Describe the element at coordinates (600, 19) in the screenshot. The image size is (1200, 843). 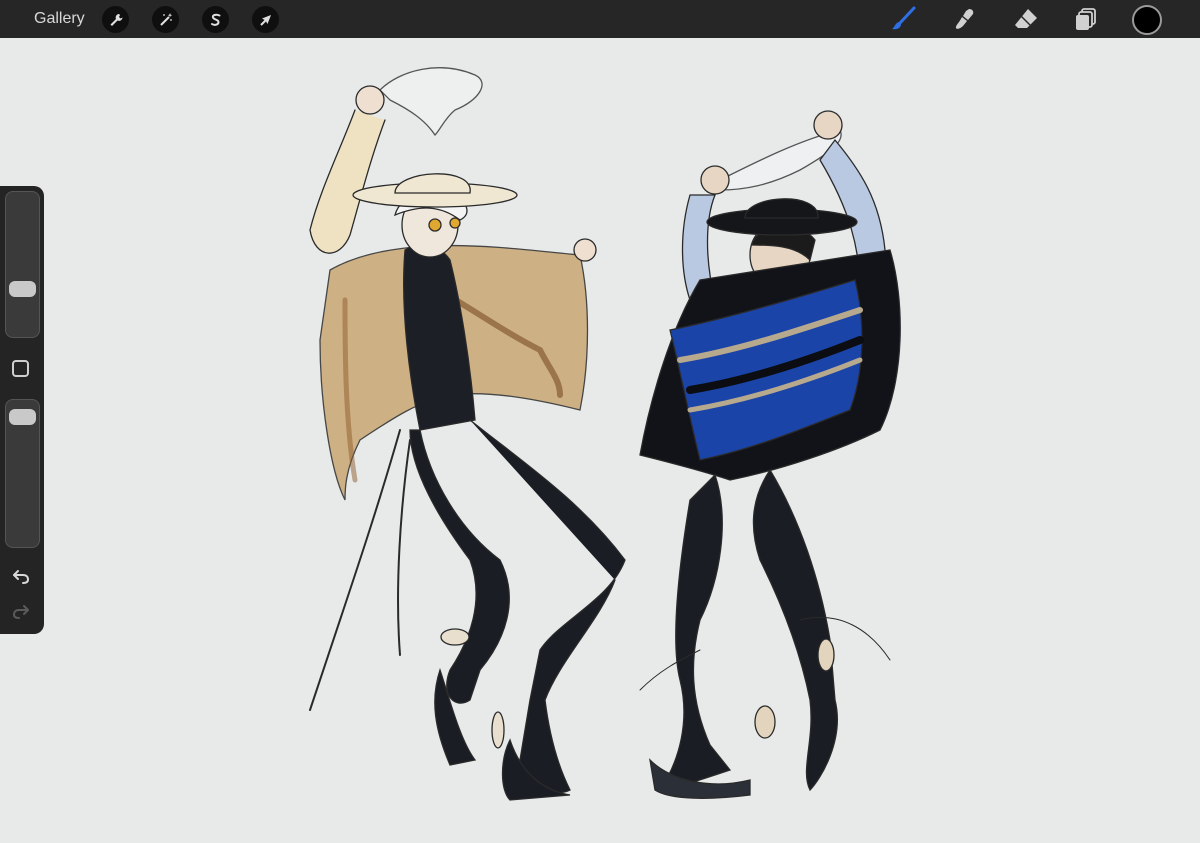
I see `top-toolbar: Gallery` at that location.